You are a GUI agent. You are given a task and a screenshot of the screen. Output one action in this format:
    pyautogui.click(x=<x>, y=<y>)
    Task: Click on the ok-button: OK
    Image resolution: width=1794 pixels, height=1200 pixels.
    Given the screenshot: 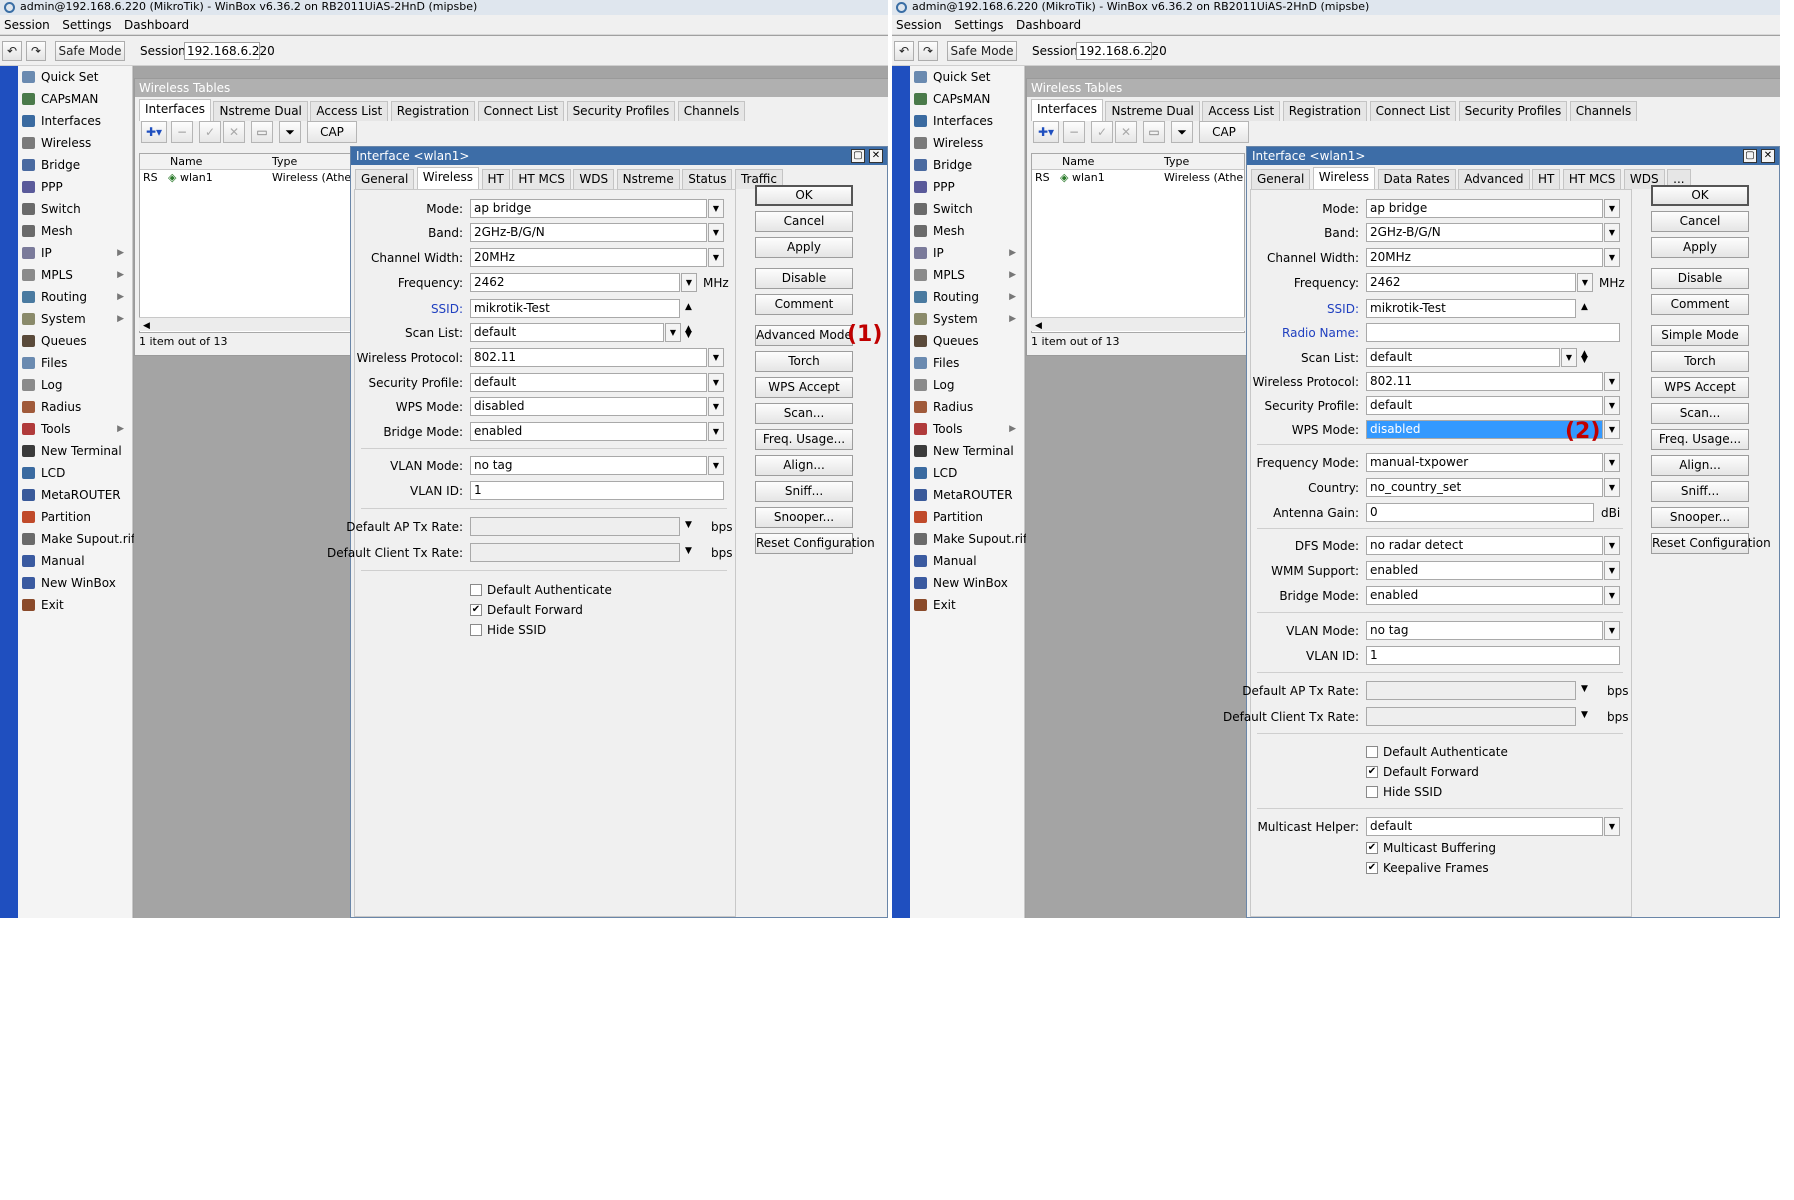 What is the action you would take?
    pyautogui.click(x=804, y=195)
    